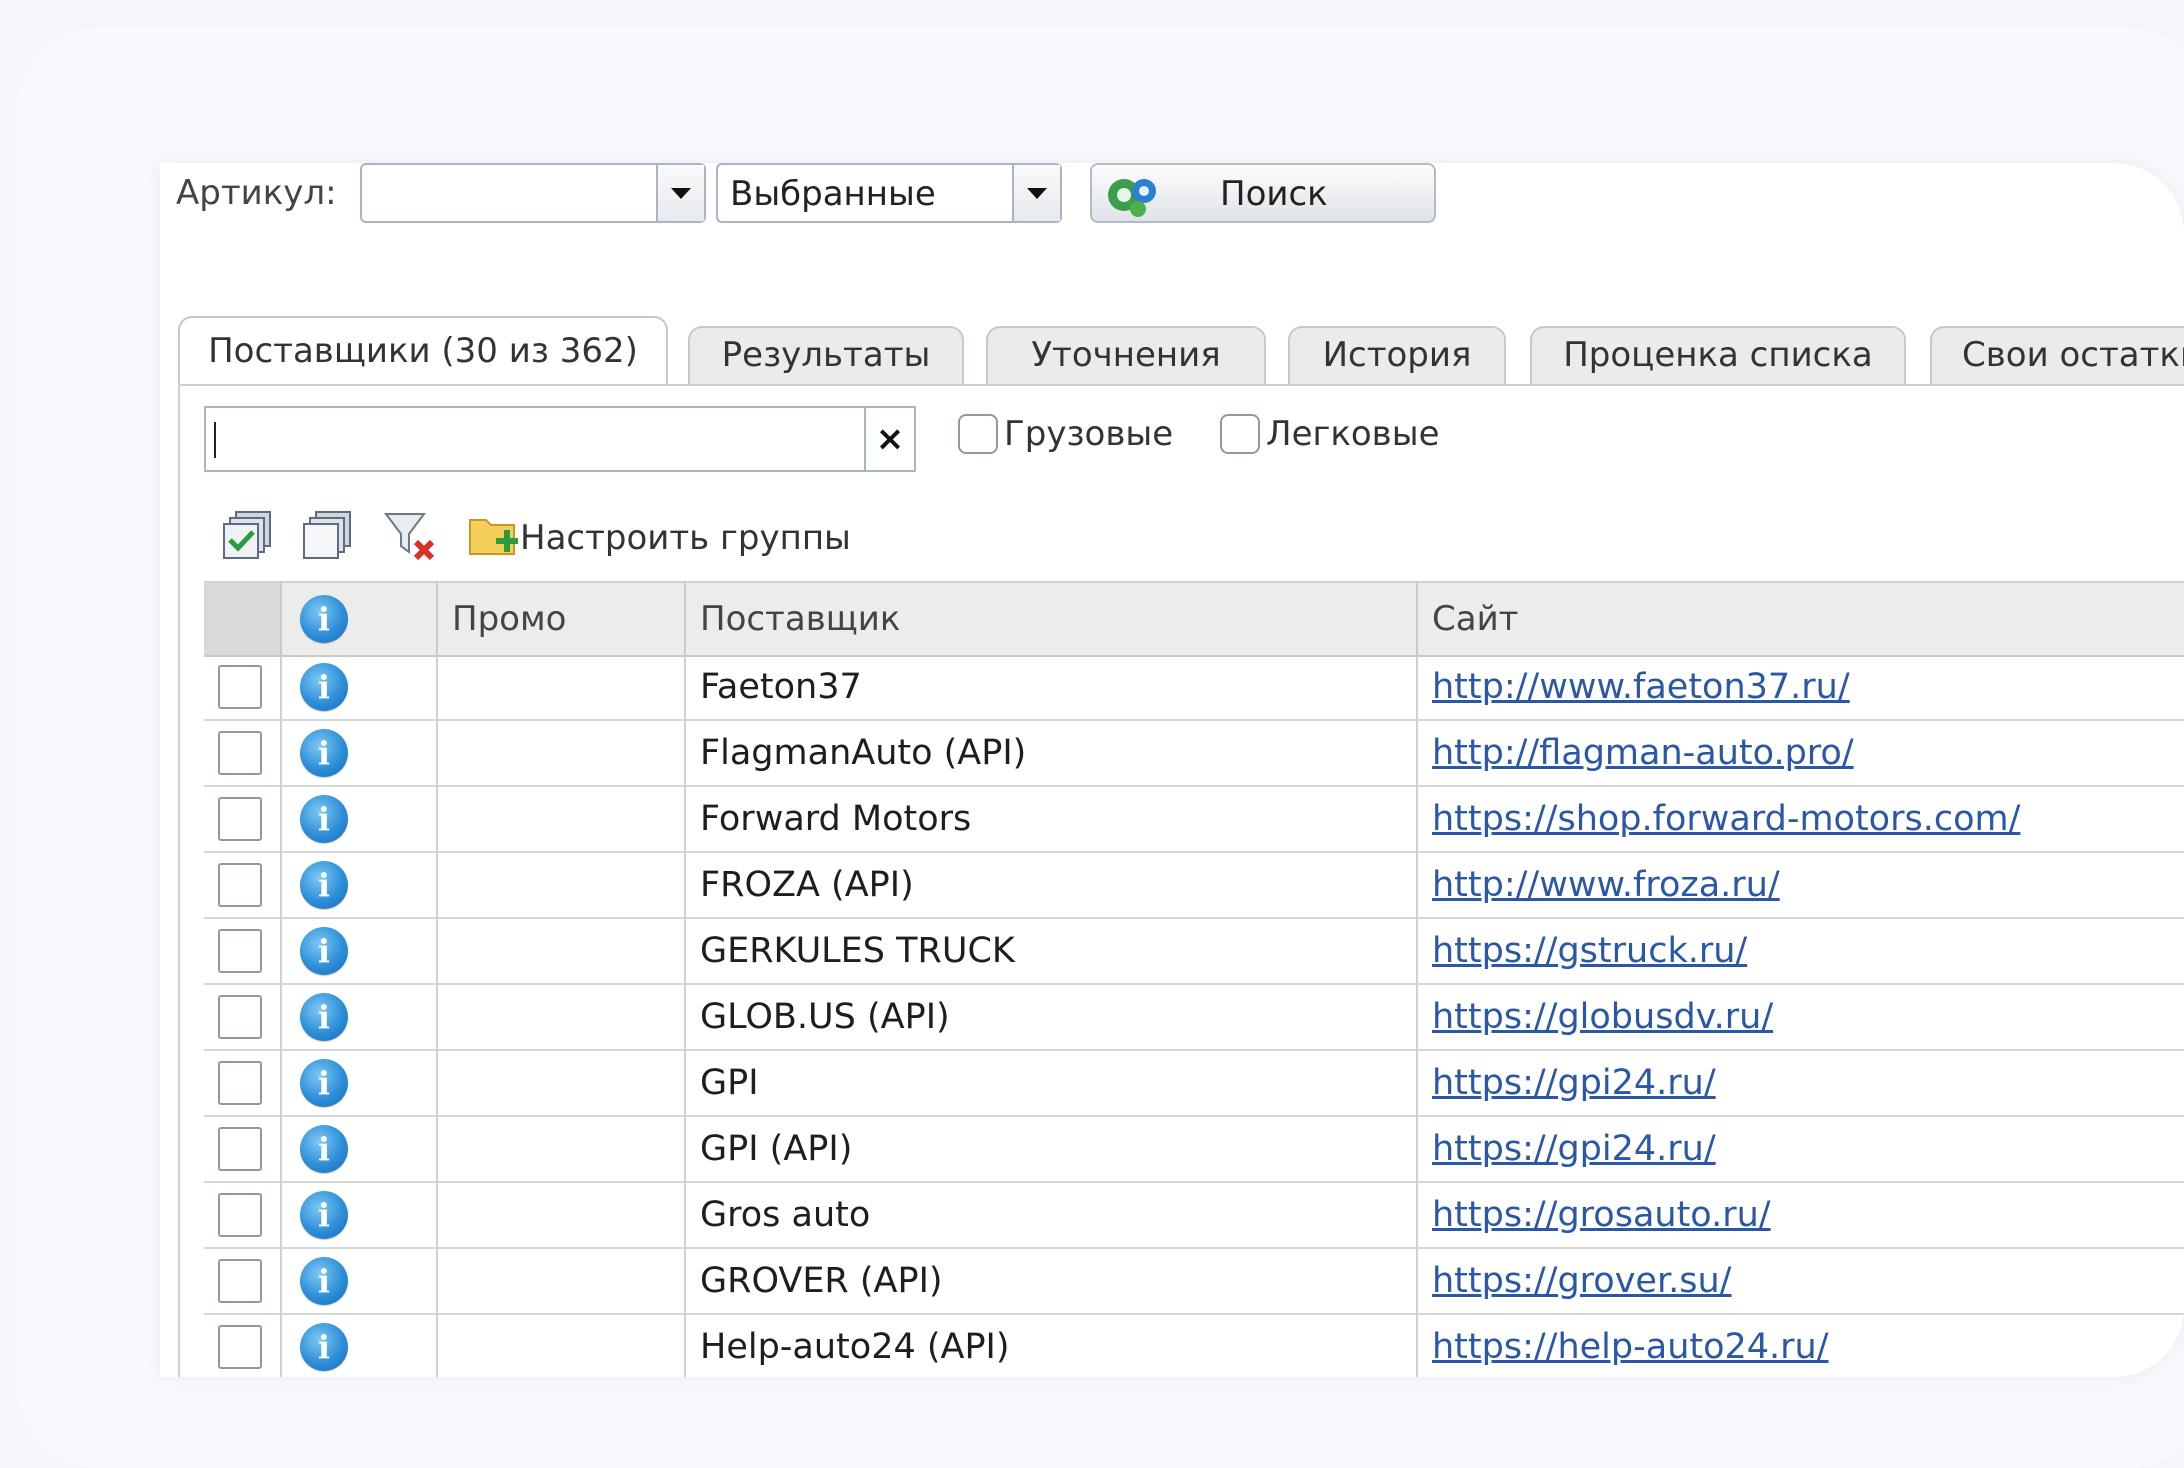 The image size is (2184, 1468). Describe the element at coordinates (826, 355) in the screenshot. I see `tab-results: Результаты` at that location.